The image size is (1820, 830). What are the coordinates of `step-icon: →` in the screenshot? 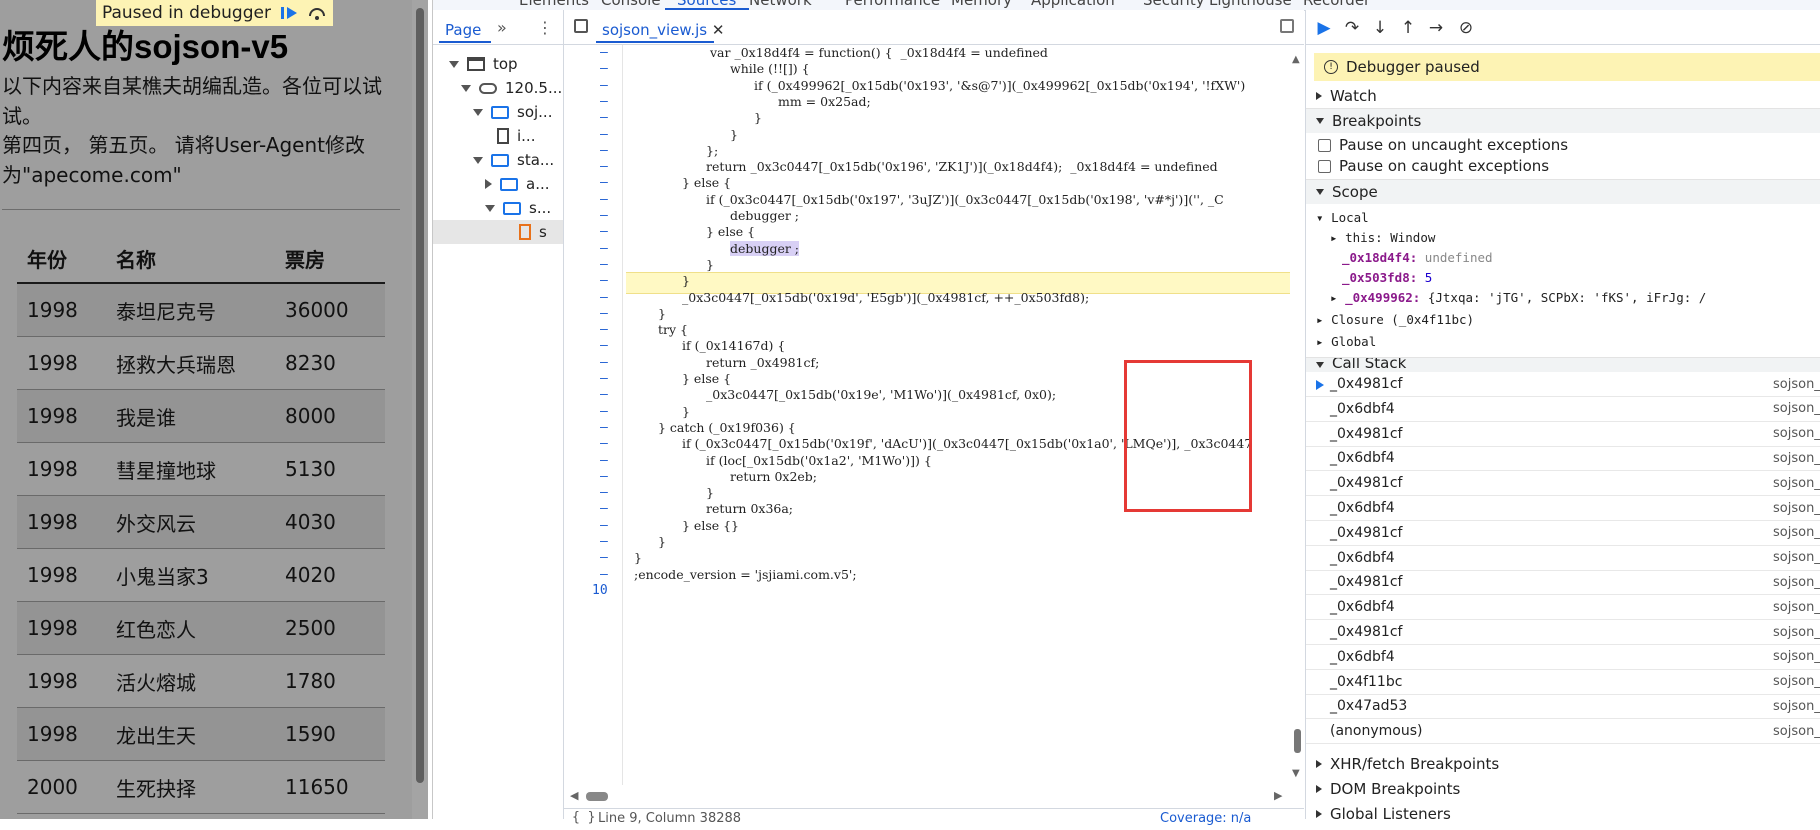 It's located at (1436, 28).